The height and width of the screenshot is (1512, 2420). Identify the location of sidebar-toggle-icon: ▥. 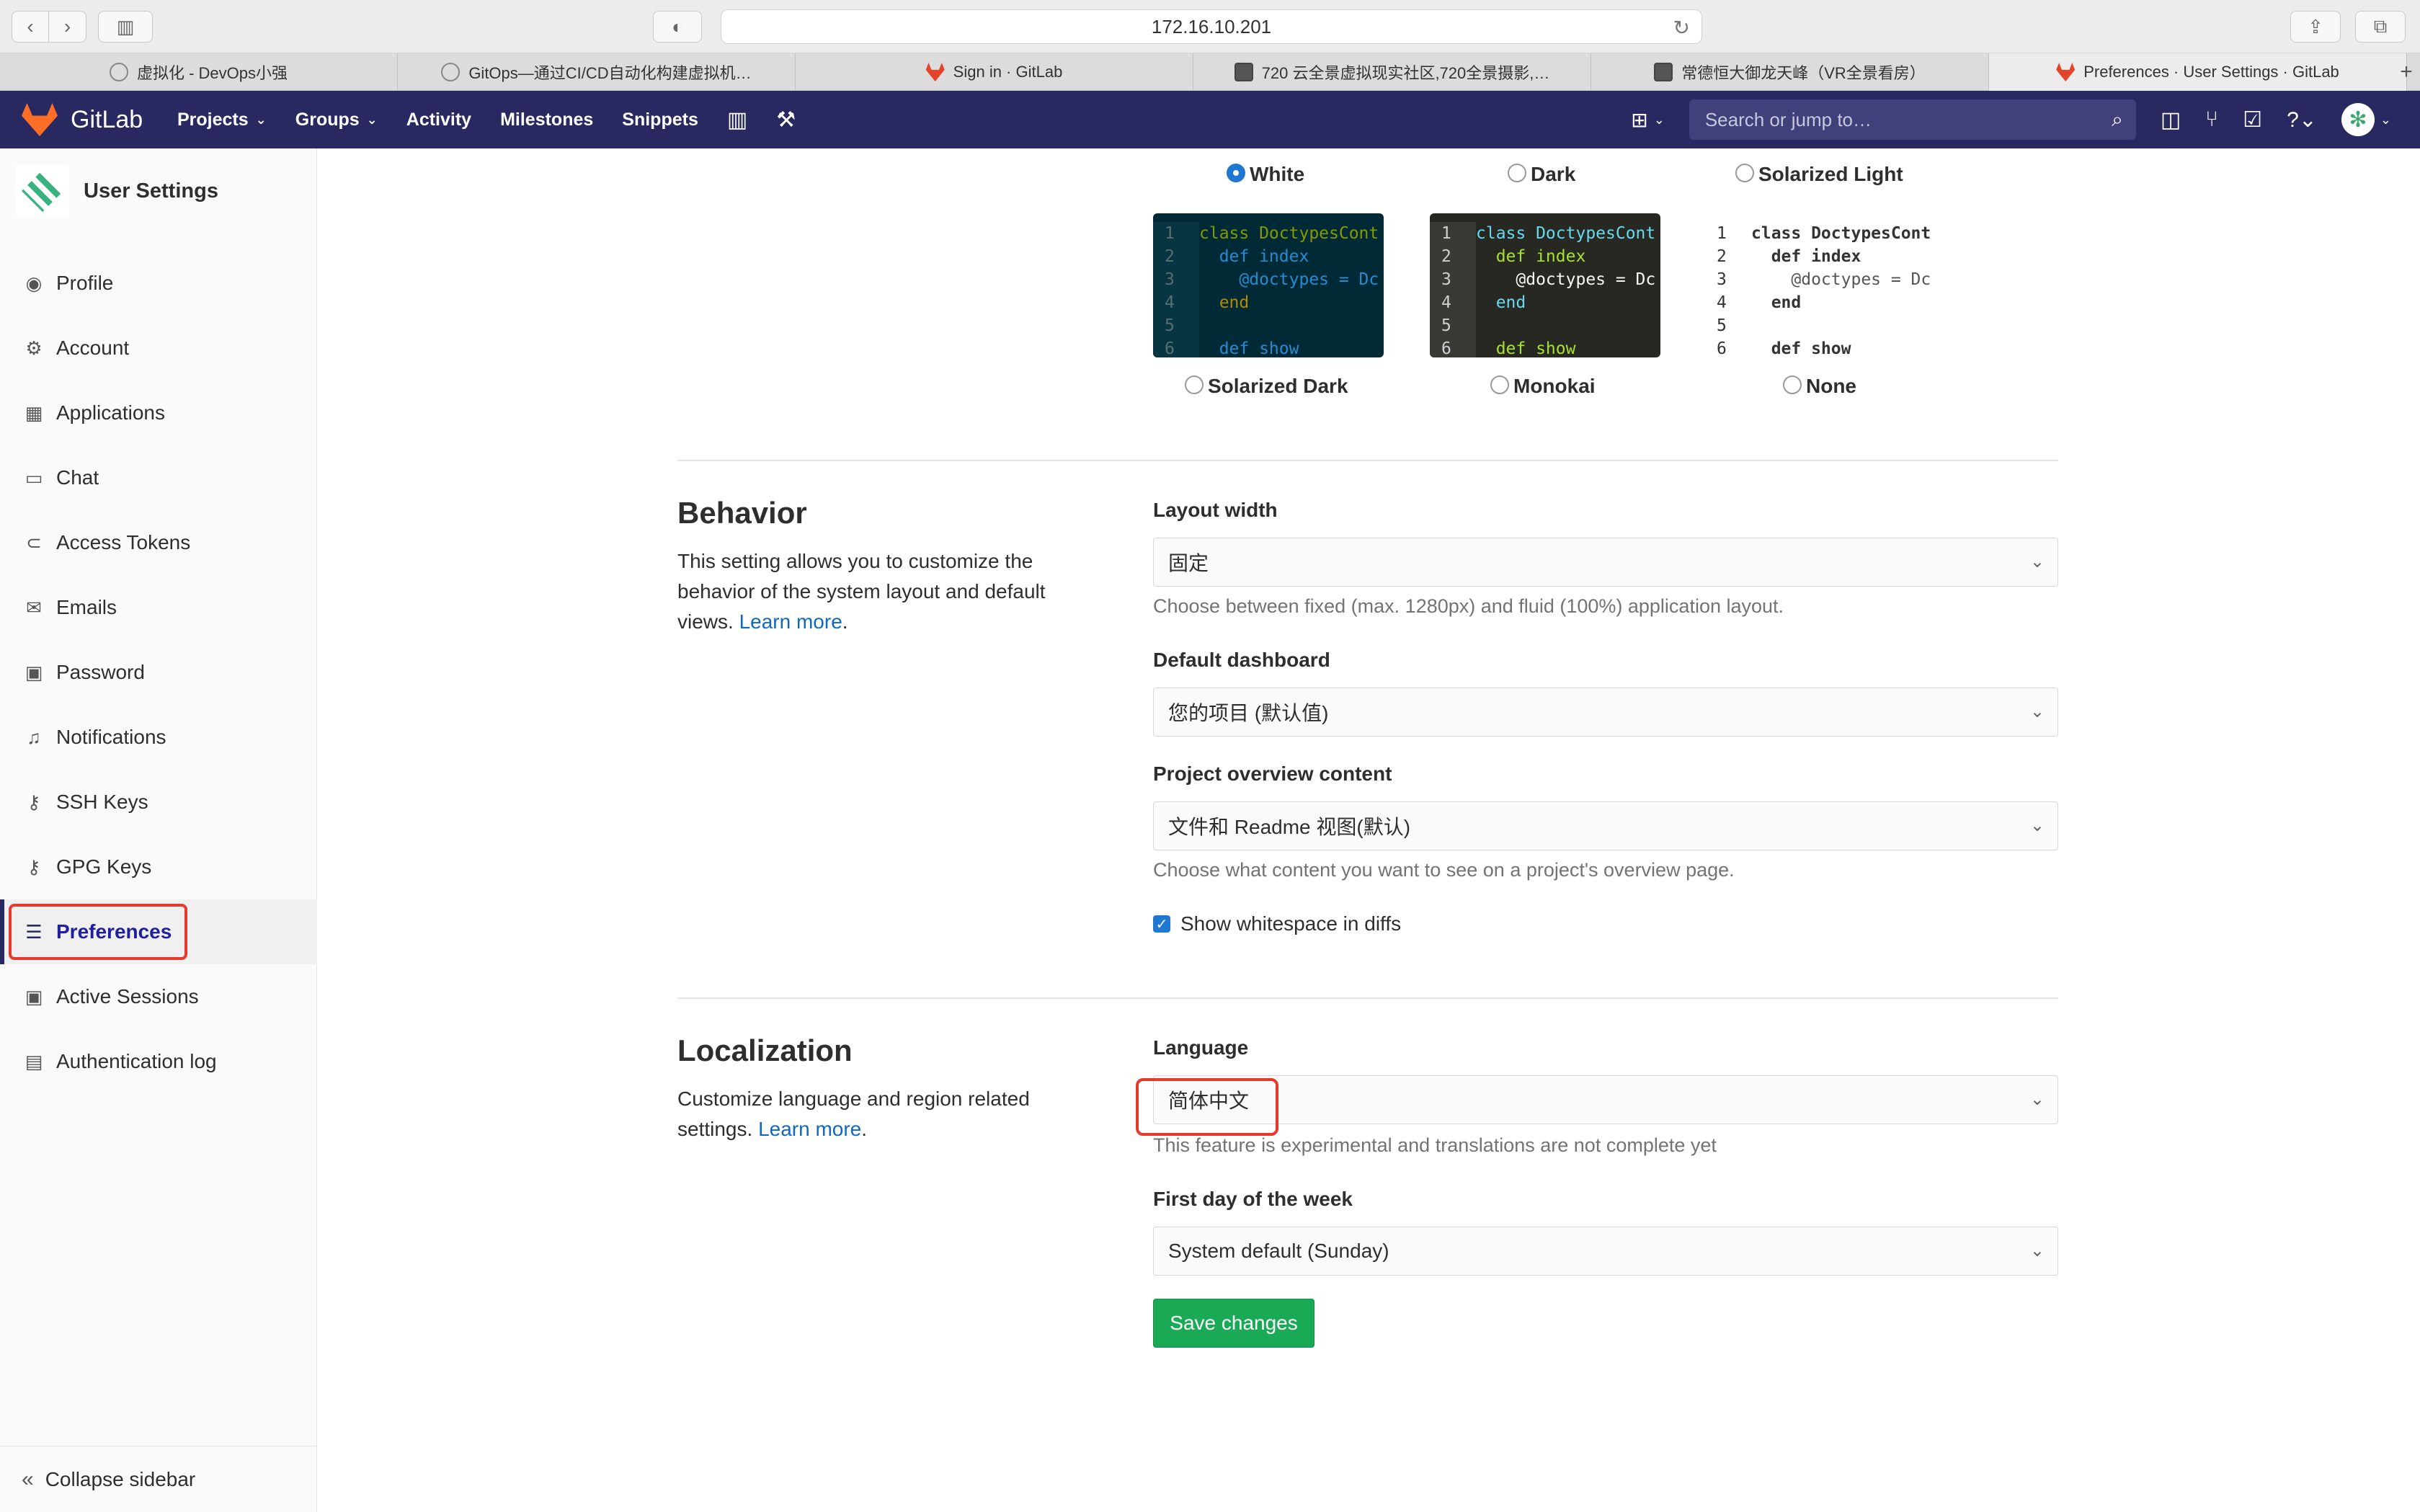
(125, 27).